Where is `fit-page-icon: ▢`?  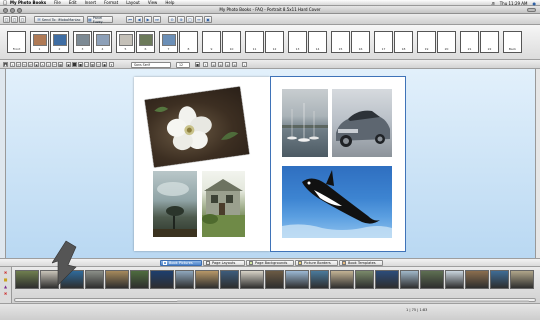 fit-page-icon: ▢ is located at coordinates (190, 19).